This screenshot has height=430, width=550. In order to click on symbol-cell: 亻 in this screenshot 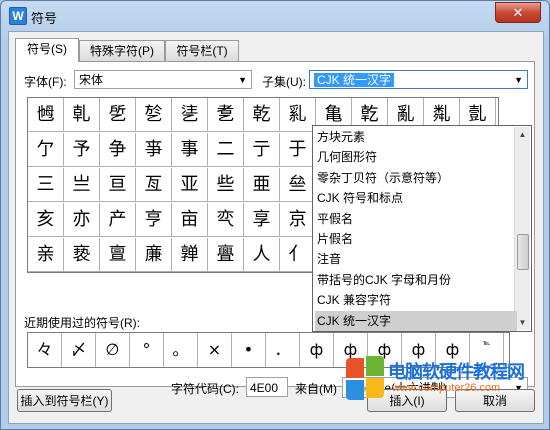, I will do `click(298, 255)`.